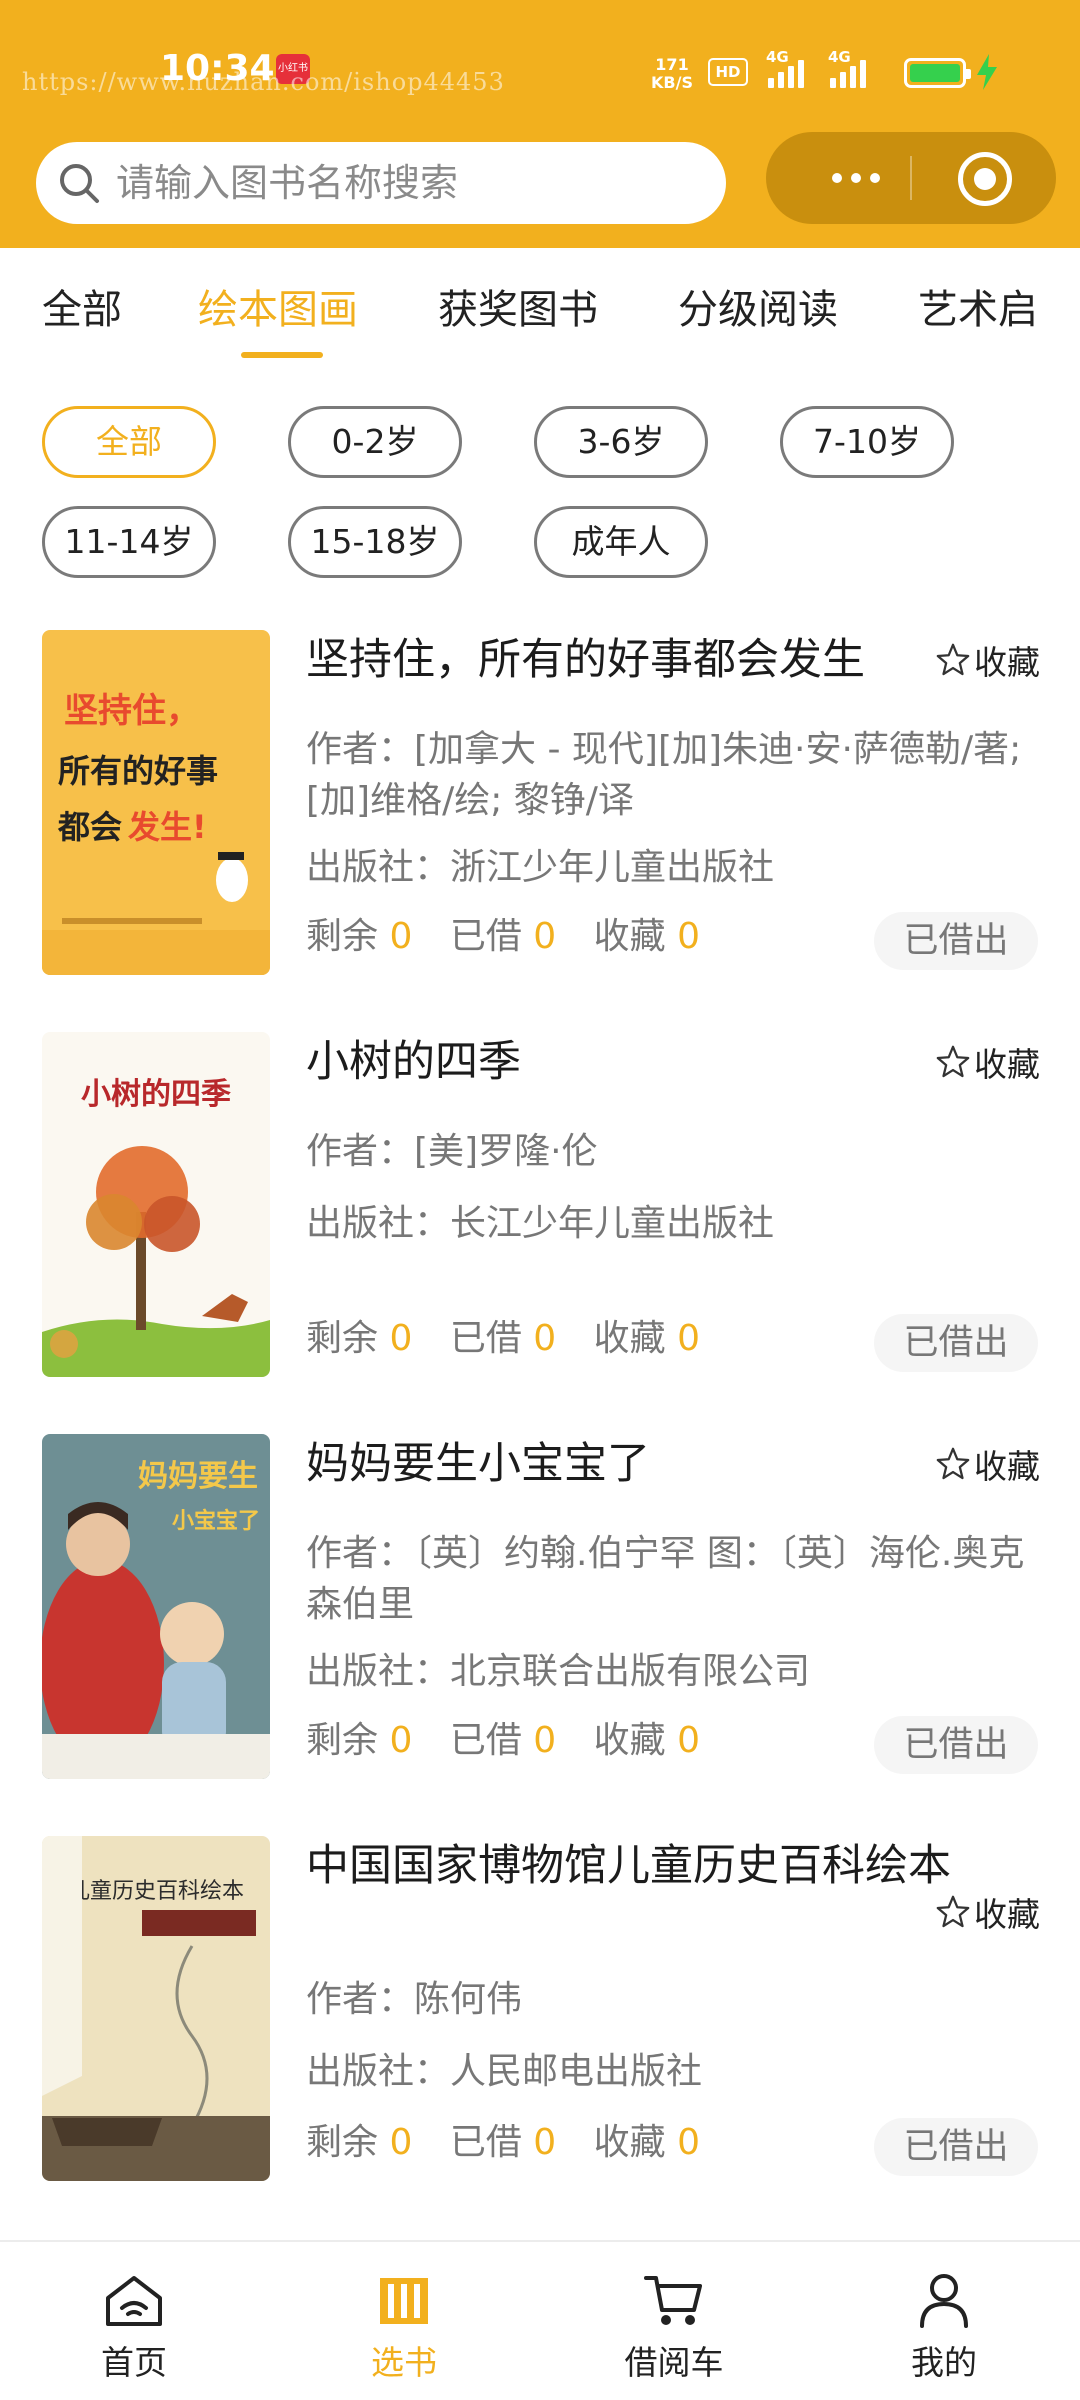  I want to click on category-tabs: 全部 绘本图画 获奖图书 分级阅读 艺术启, so click(540, 309).